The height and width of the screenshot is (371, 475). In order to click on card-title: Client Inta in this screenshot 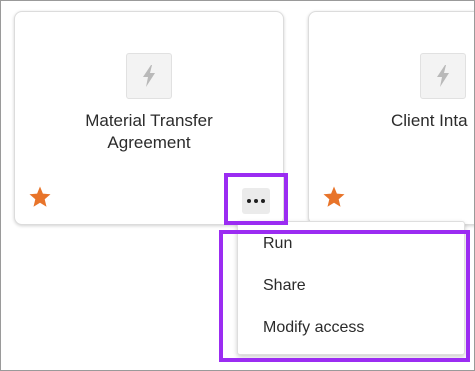, I will do `click(429, 120)`.